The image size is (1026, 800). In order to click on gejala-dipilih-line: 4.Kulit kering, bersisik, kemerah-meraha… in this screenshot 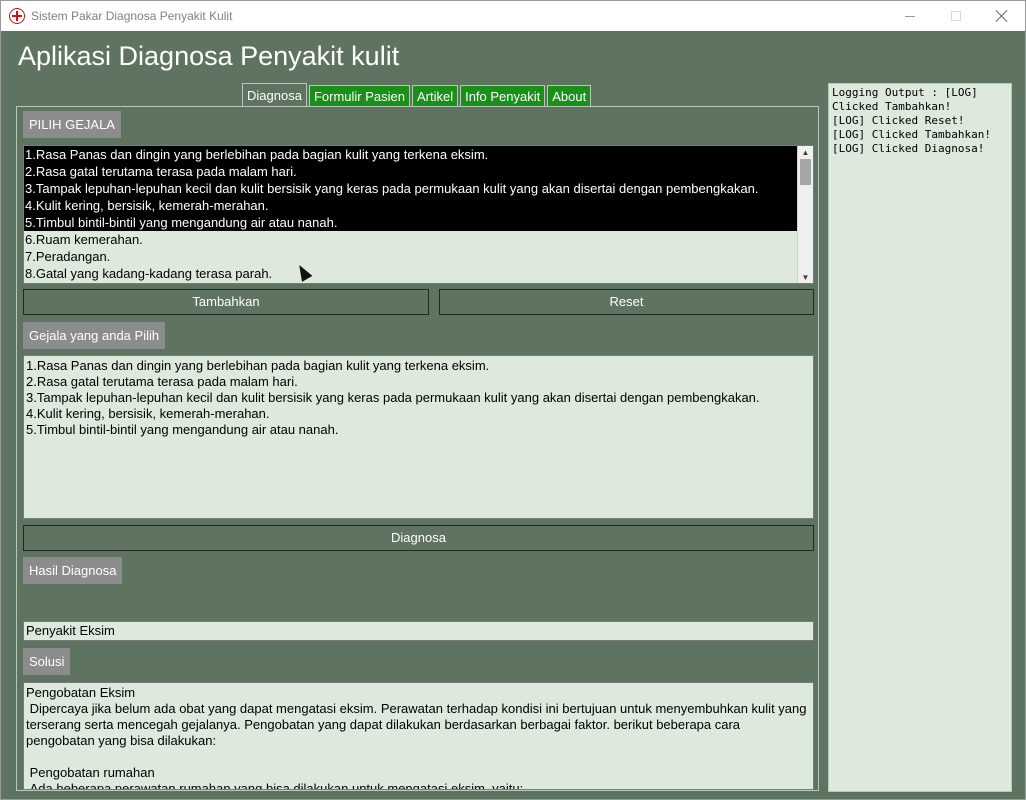, I will do `click(148, 413)`.